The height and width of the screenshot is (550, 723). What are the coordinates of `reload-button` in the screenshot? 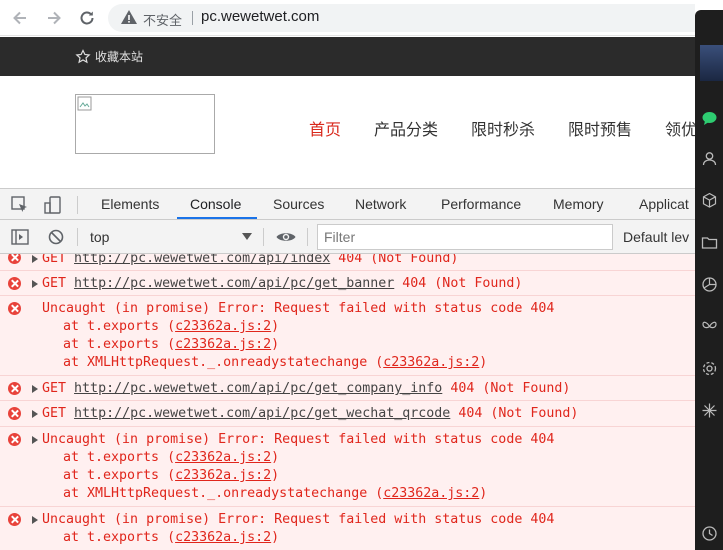 It's located at (87, 18).